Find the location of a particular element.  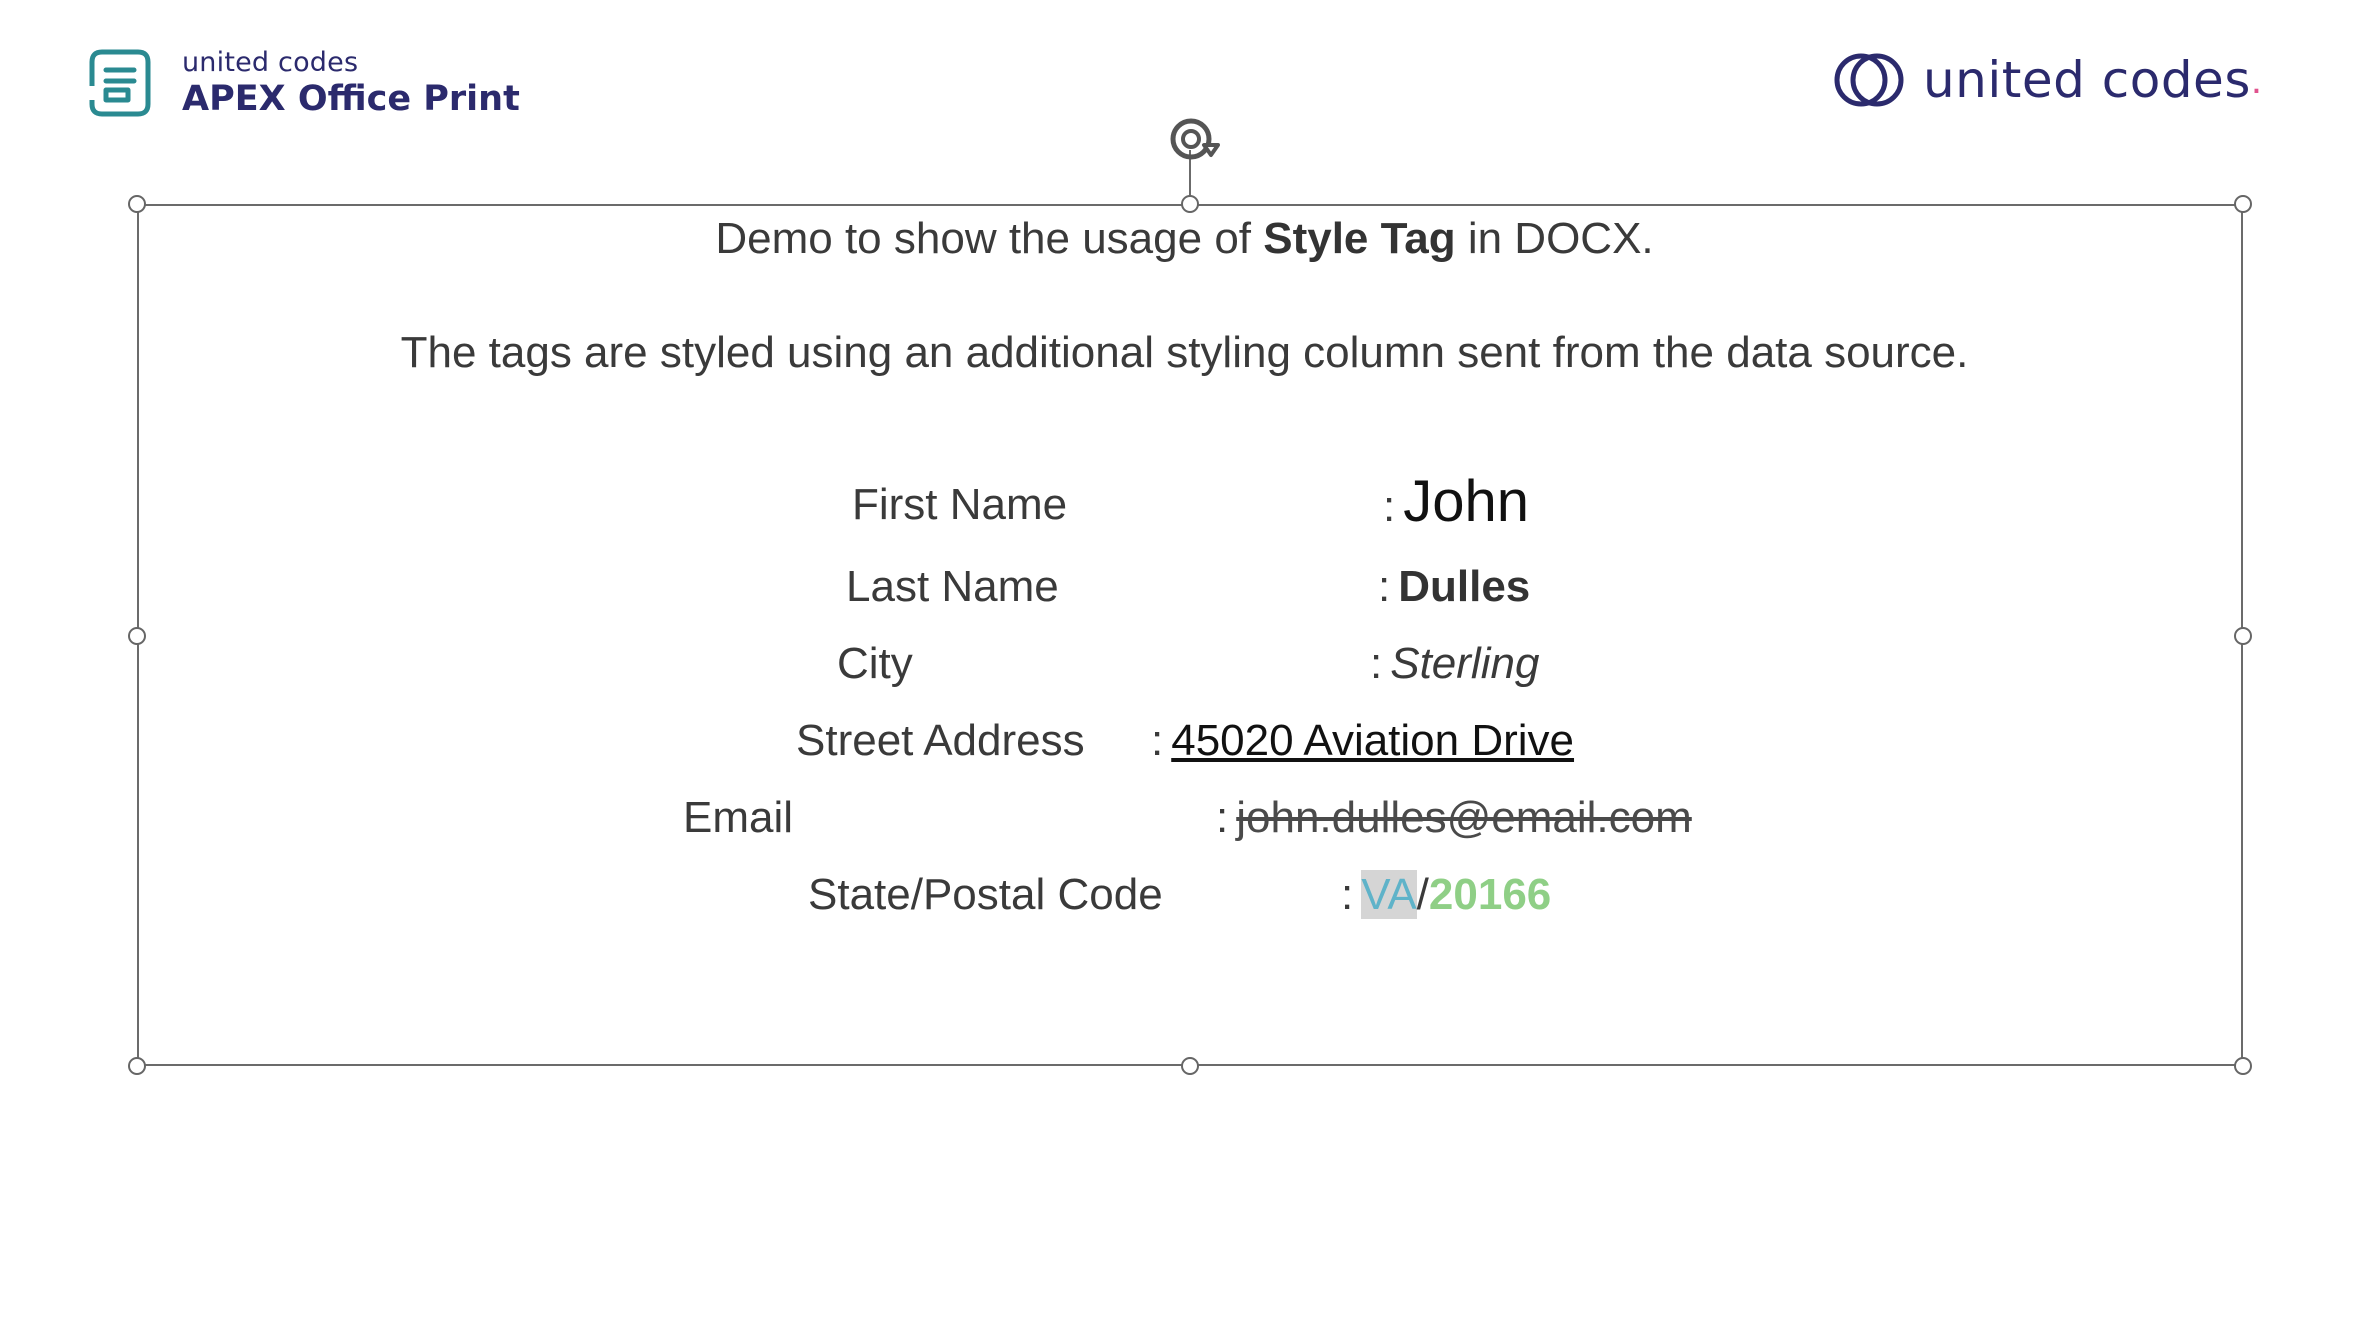

brand-wordmark: united codes is located at coordinates (2086, 80).